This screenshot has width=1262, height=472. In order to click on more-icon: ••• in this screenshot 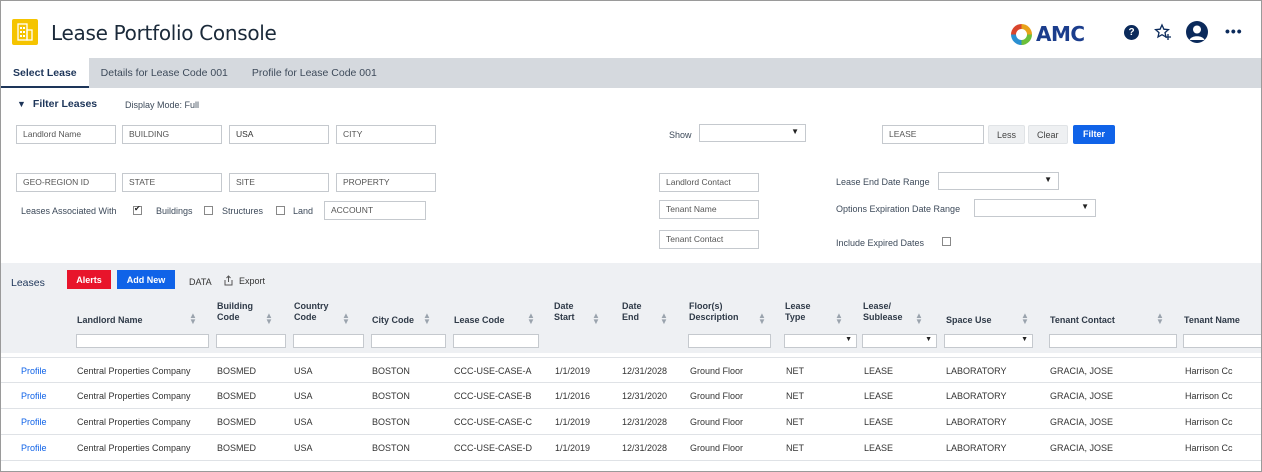, I will do `click(1234, 31)`.